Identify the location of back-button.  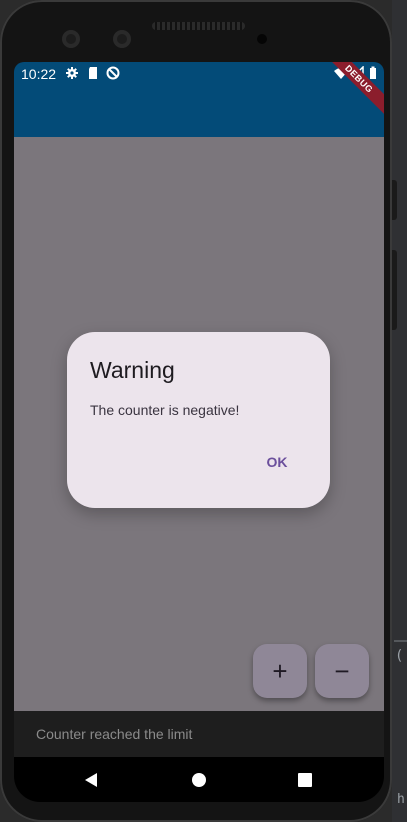
(91, 780).